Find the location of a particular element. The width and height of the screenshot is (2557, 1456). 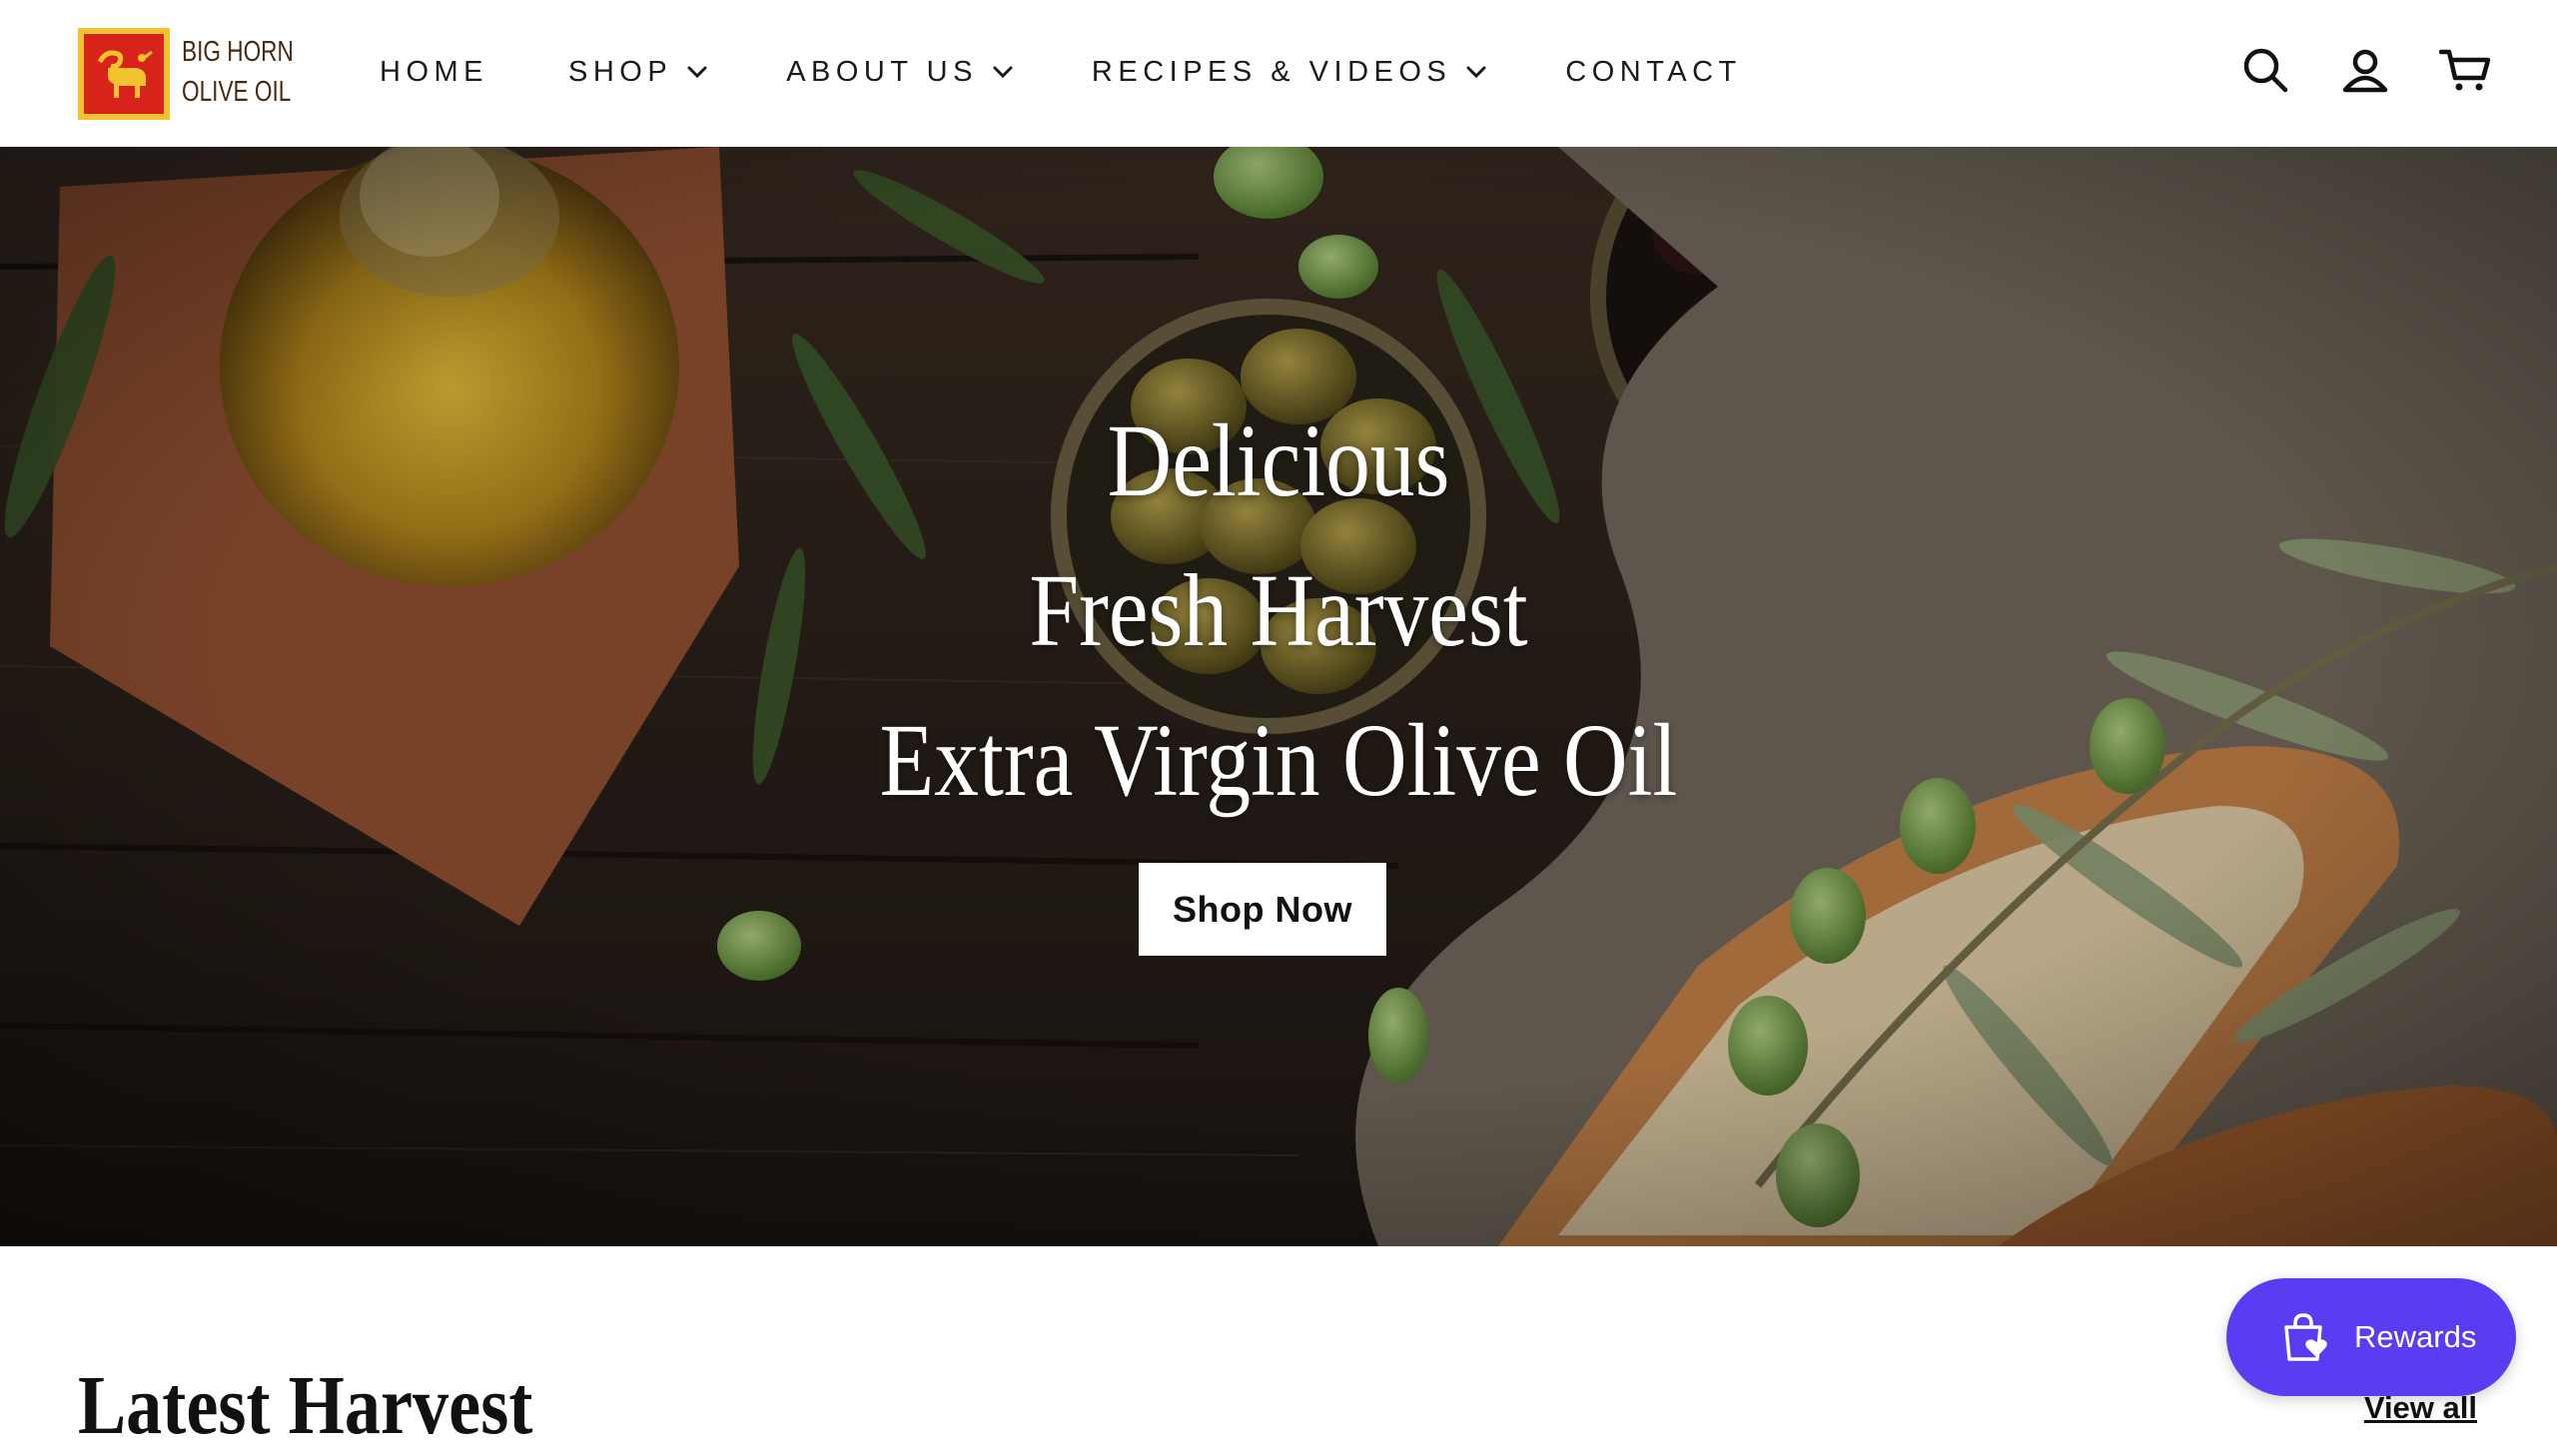

search-icon is located at coordinates (2265, 70).